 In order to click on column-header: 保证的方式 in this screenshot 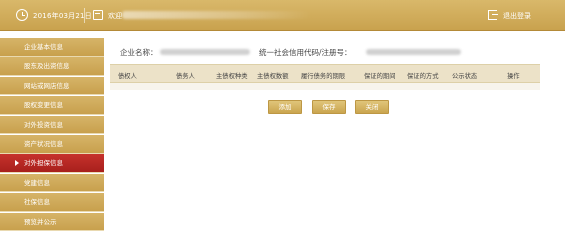, I will do `click(423, 76)`.